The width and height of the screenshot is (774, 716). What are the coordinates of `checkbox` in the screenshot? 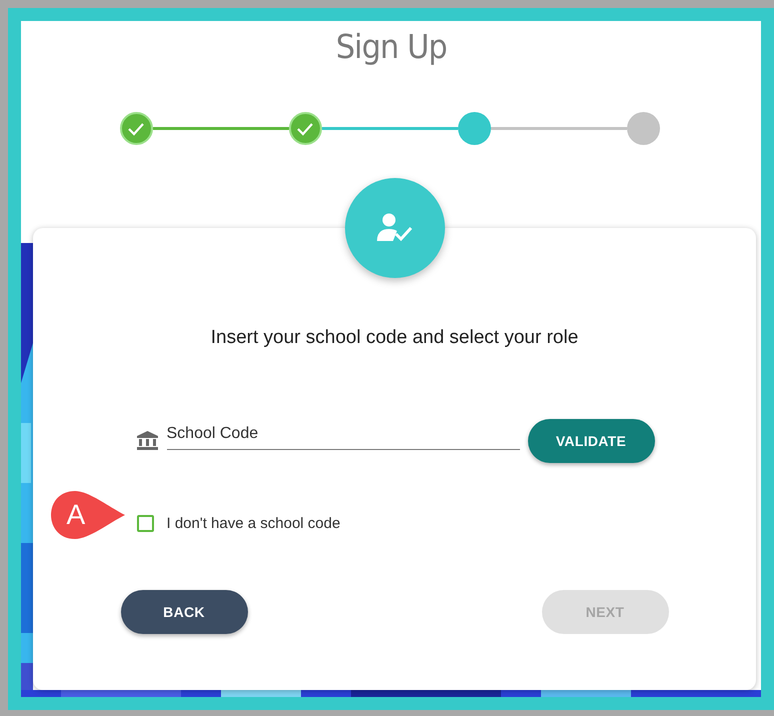 It's located at (145, 523).